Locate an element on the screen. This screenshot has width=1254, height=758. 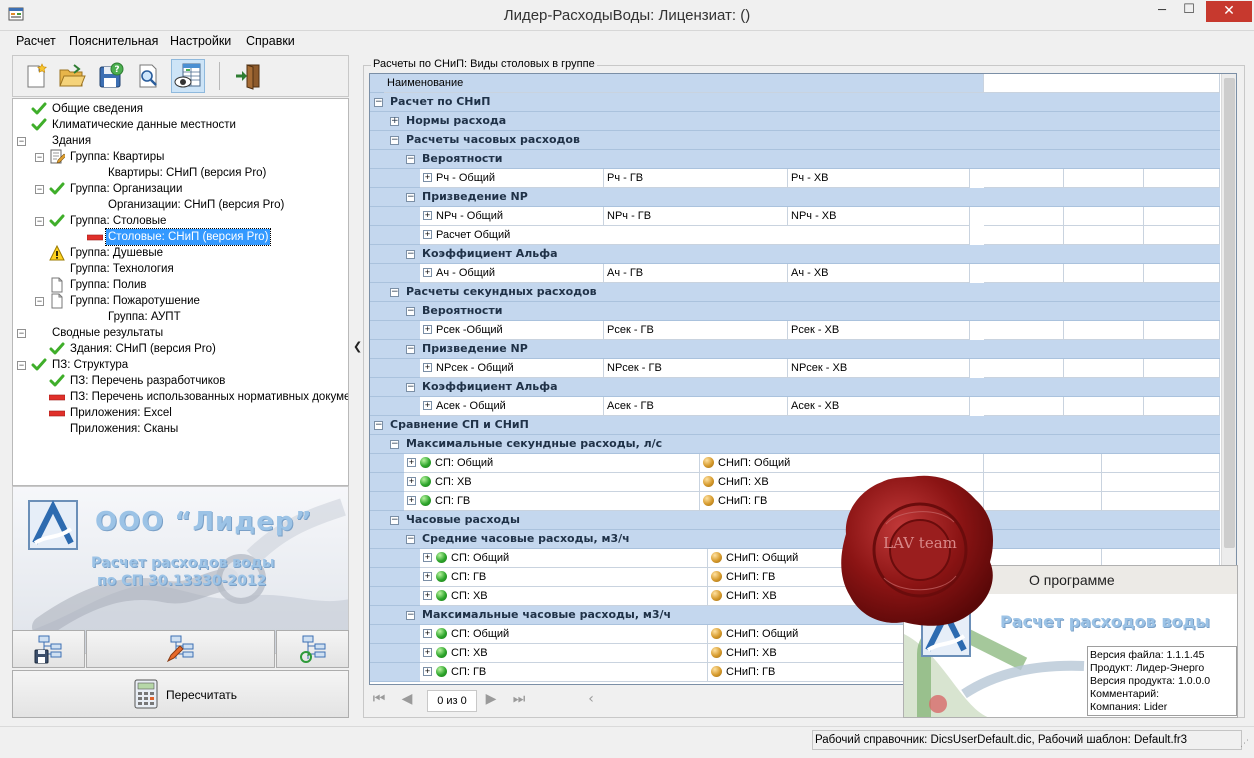
grid-group-band: − Средние часовые расходы, м3/ч is located at coordinates (812, 539).